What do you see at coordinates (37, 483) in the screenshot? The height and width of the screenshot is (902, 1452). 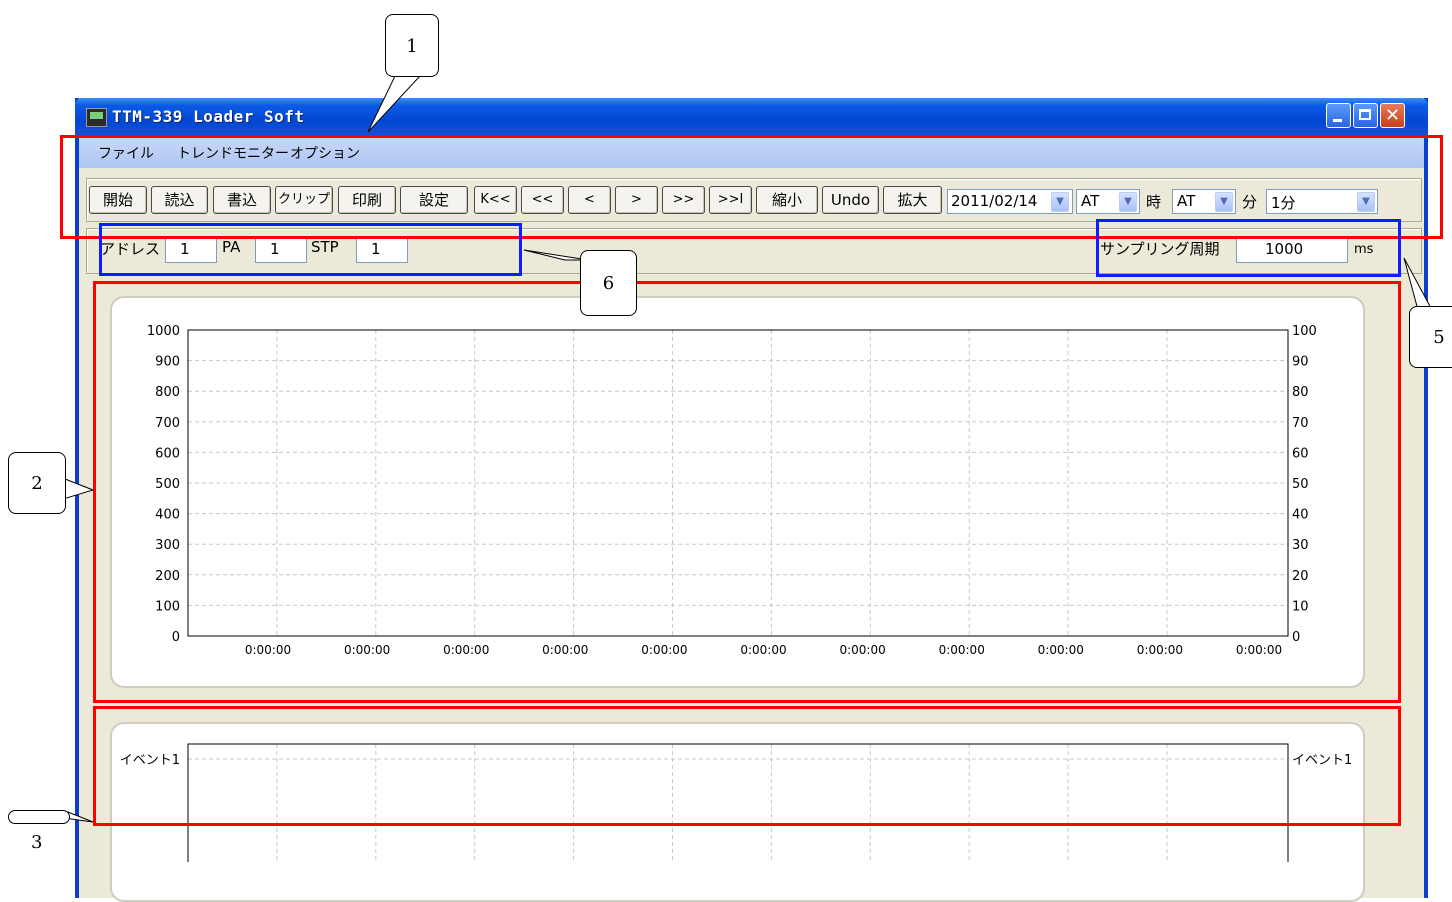 I see `callout-2: 2` at bounding box center [37, 483].